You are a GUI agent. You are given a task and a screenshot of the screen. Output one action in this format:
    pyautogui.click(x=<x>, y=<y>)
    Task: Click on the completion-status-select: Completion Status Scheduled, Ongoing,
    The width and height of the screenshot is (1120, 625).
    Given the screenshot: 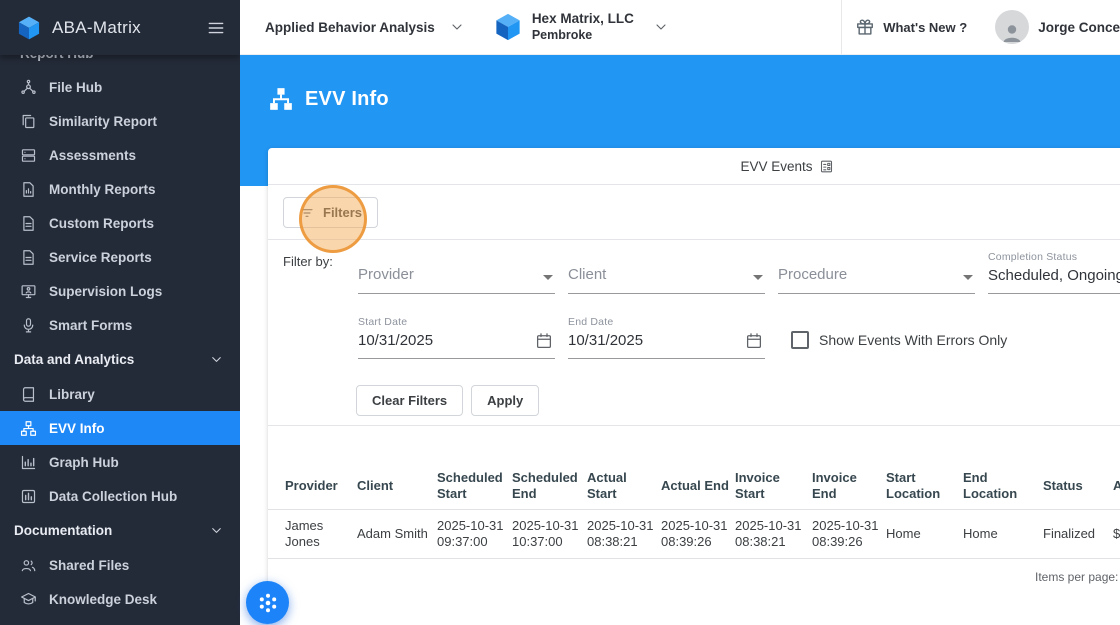 What is the action you would take?
    pyautogui.click(x=1054, y=272)
    